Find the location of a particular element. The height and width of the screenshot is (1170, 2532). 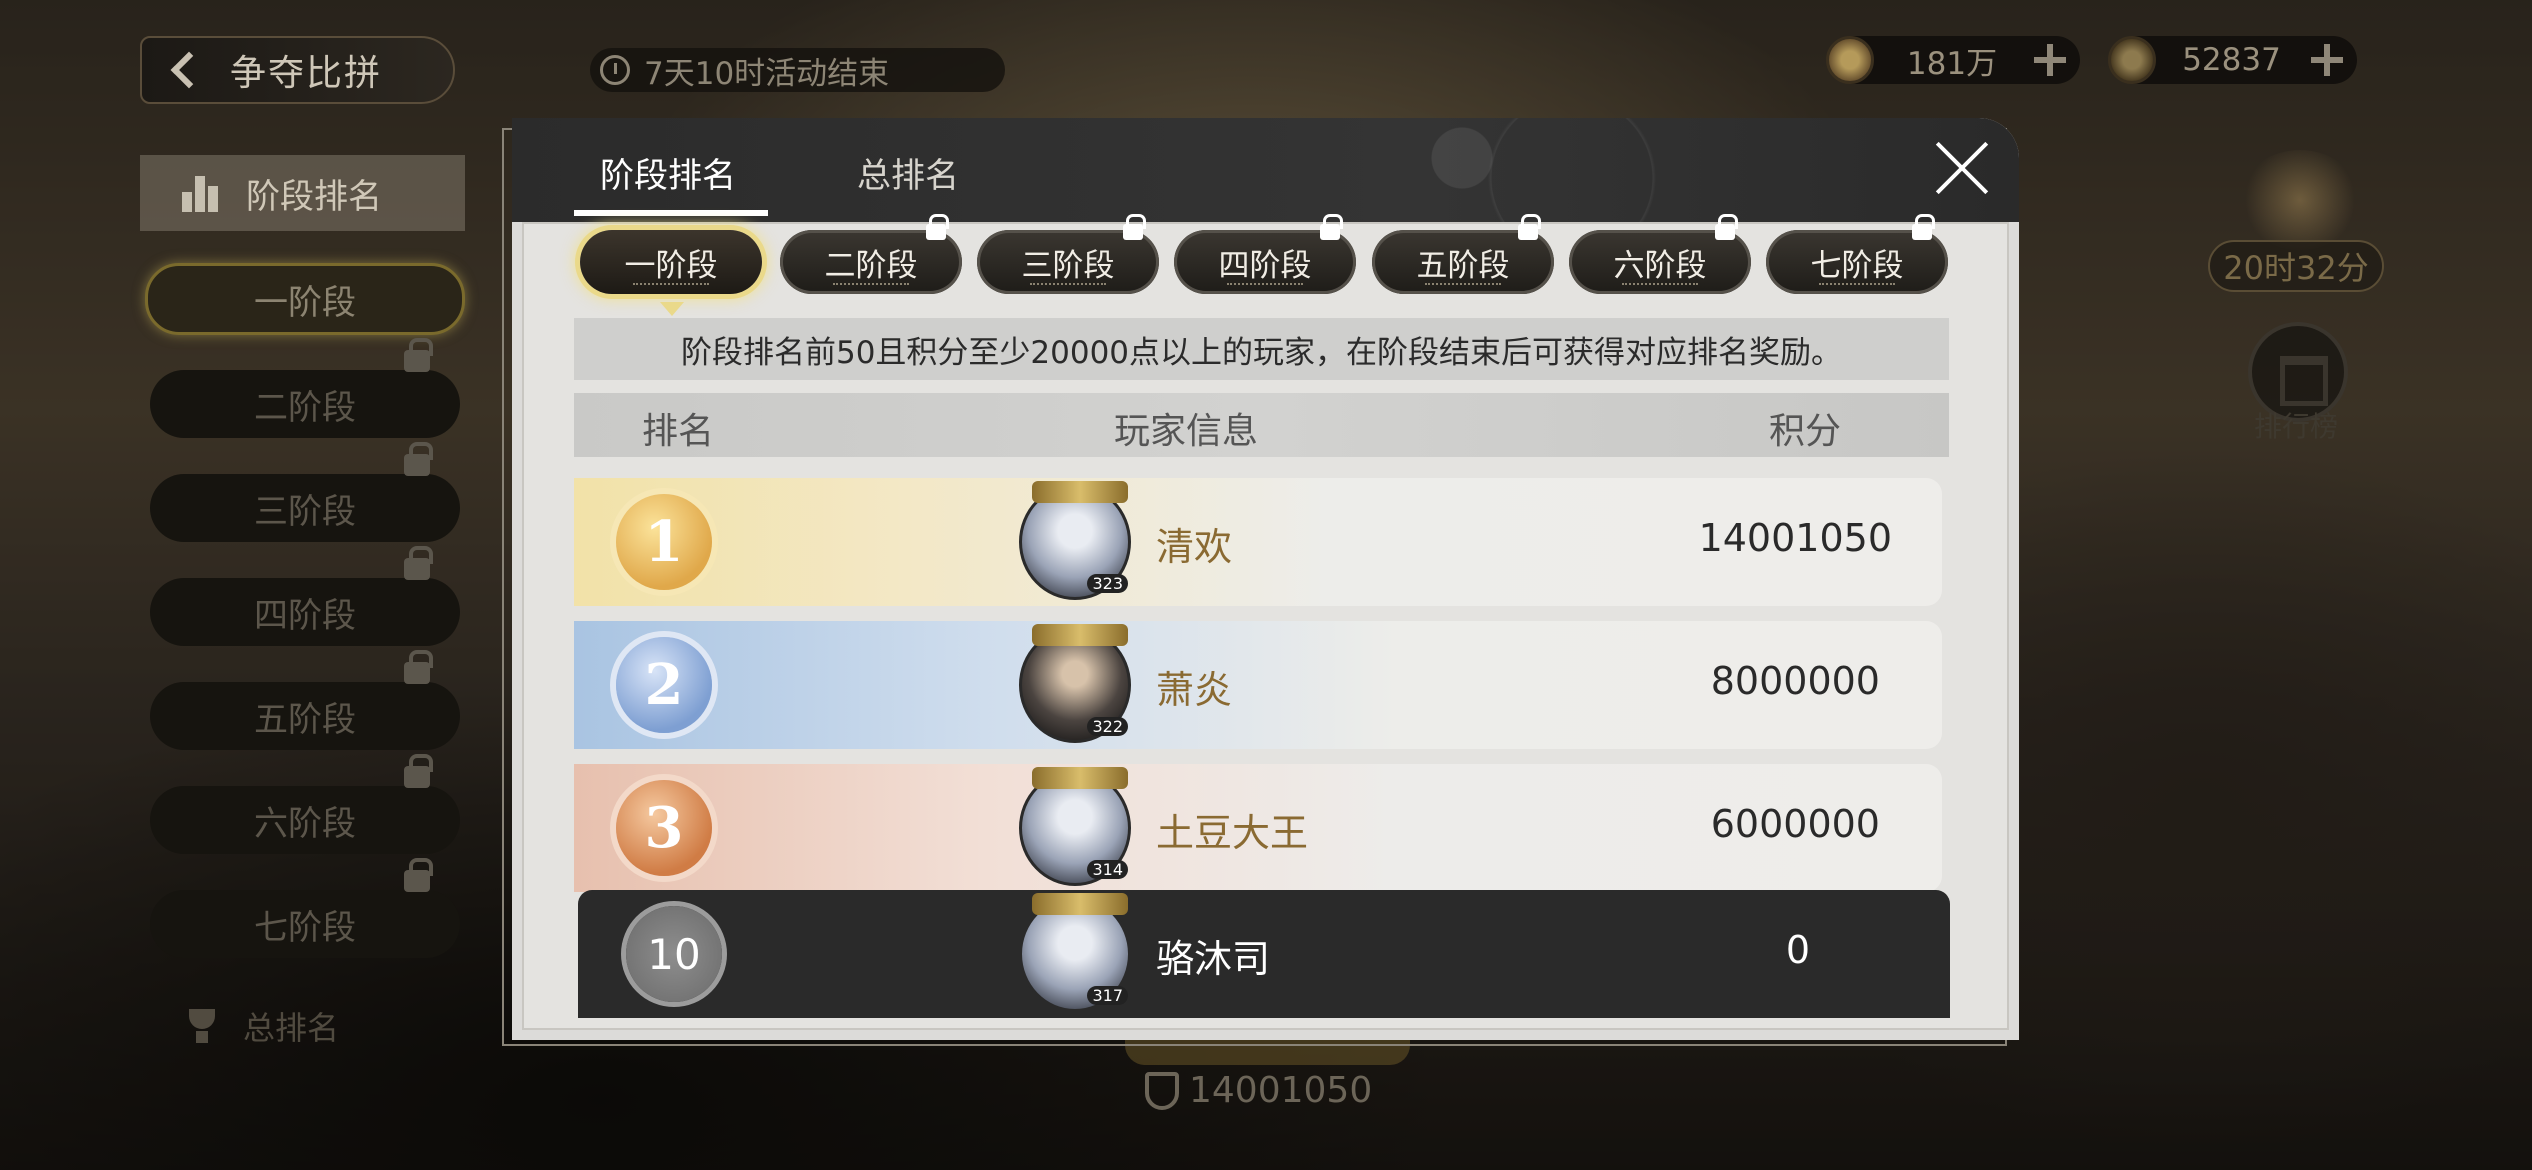

stage-tab-label: 六阶段 is located at coordinates (1660, 265).